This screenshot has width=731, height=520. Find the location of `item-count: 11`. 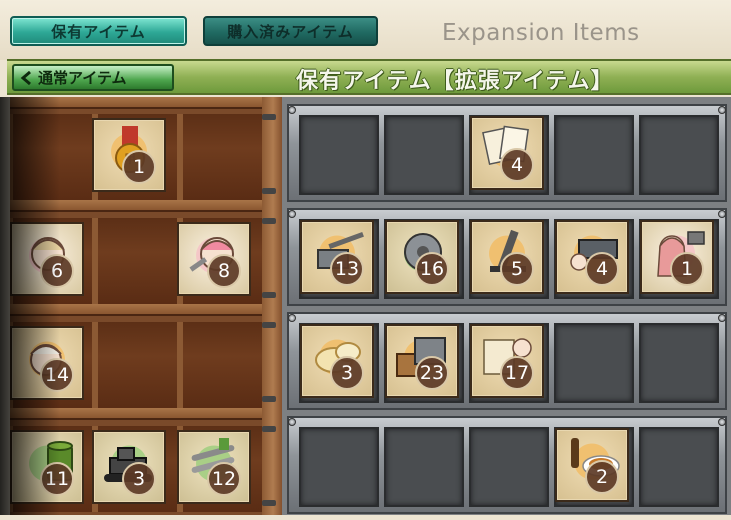

item-count: 11 is located at coordinates (57, 479).